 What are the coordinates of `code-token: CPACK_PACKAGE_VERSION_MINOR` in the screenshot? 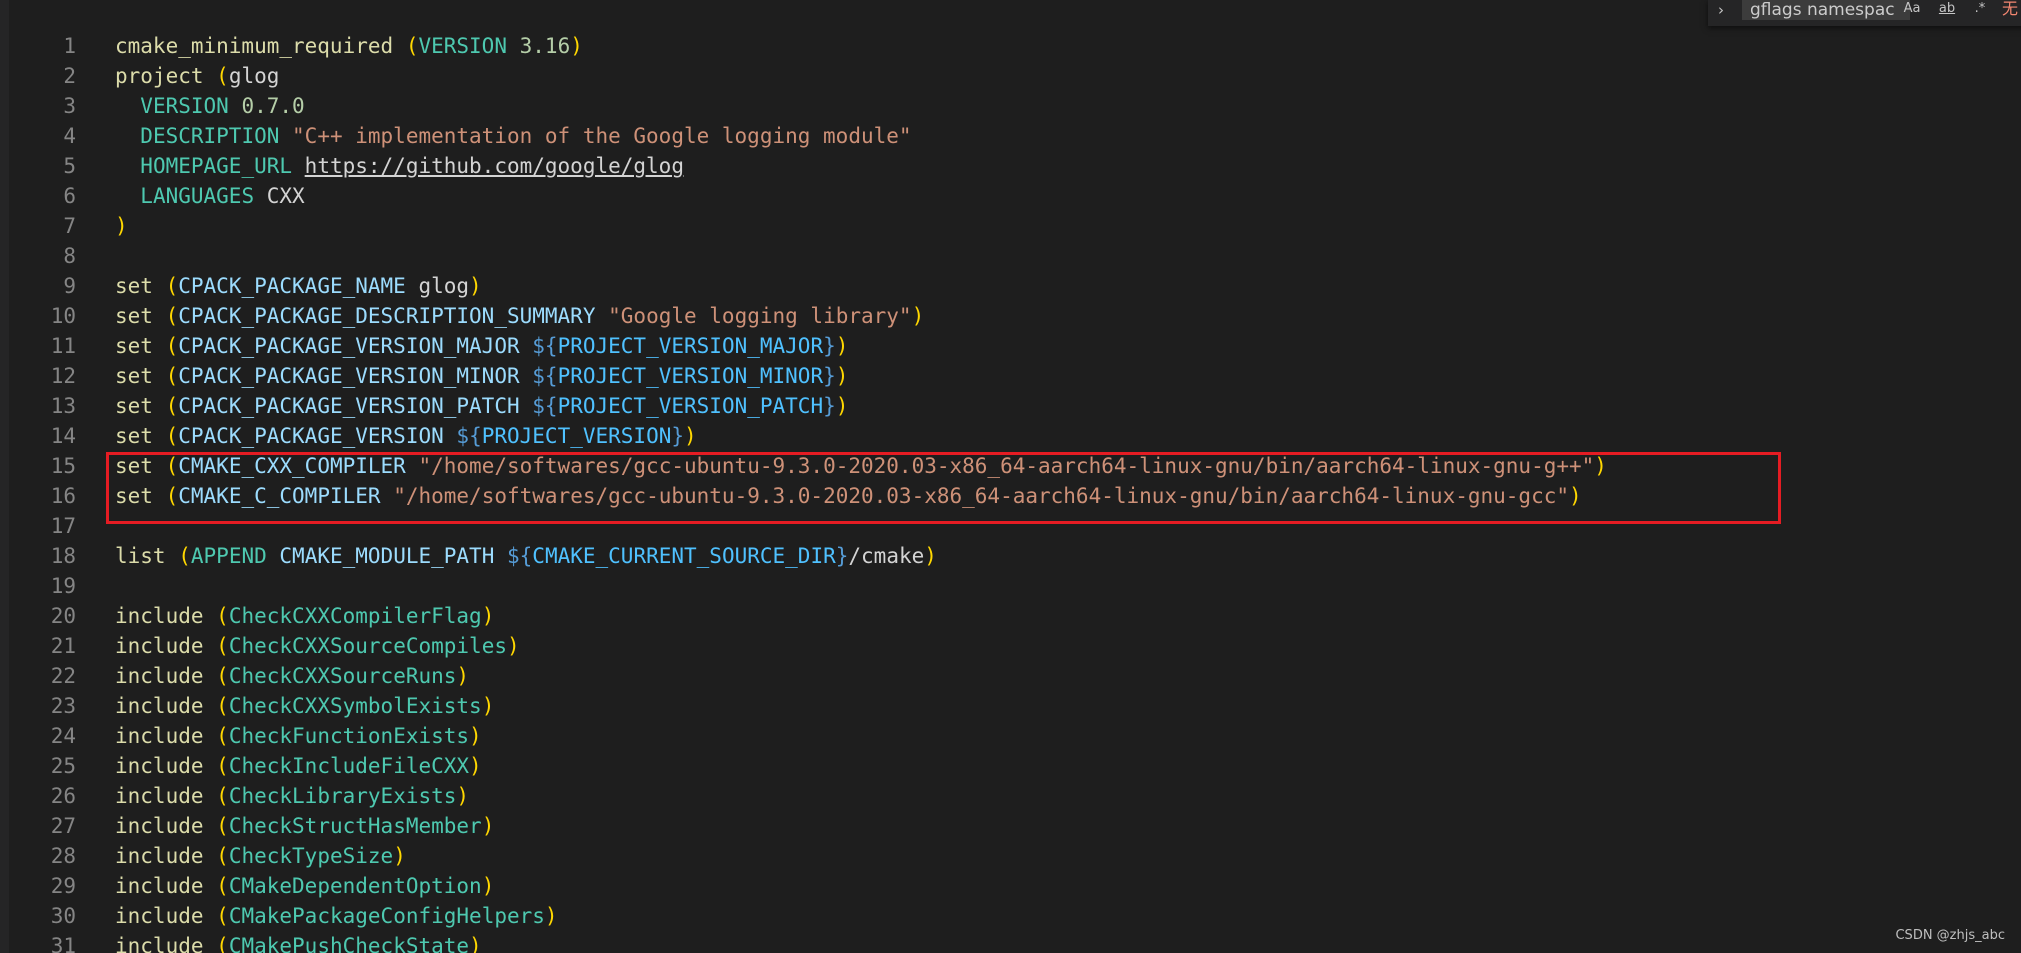 It's located at (349, 376).